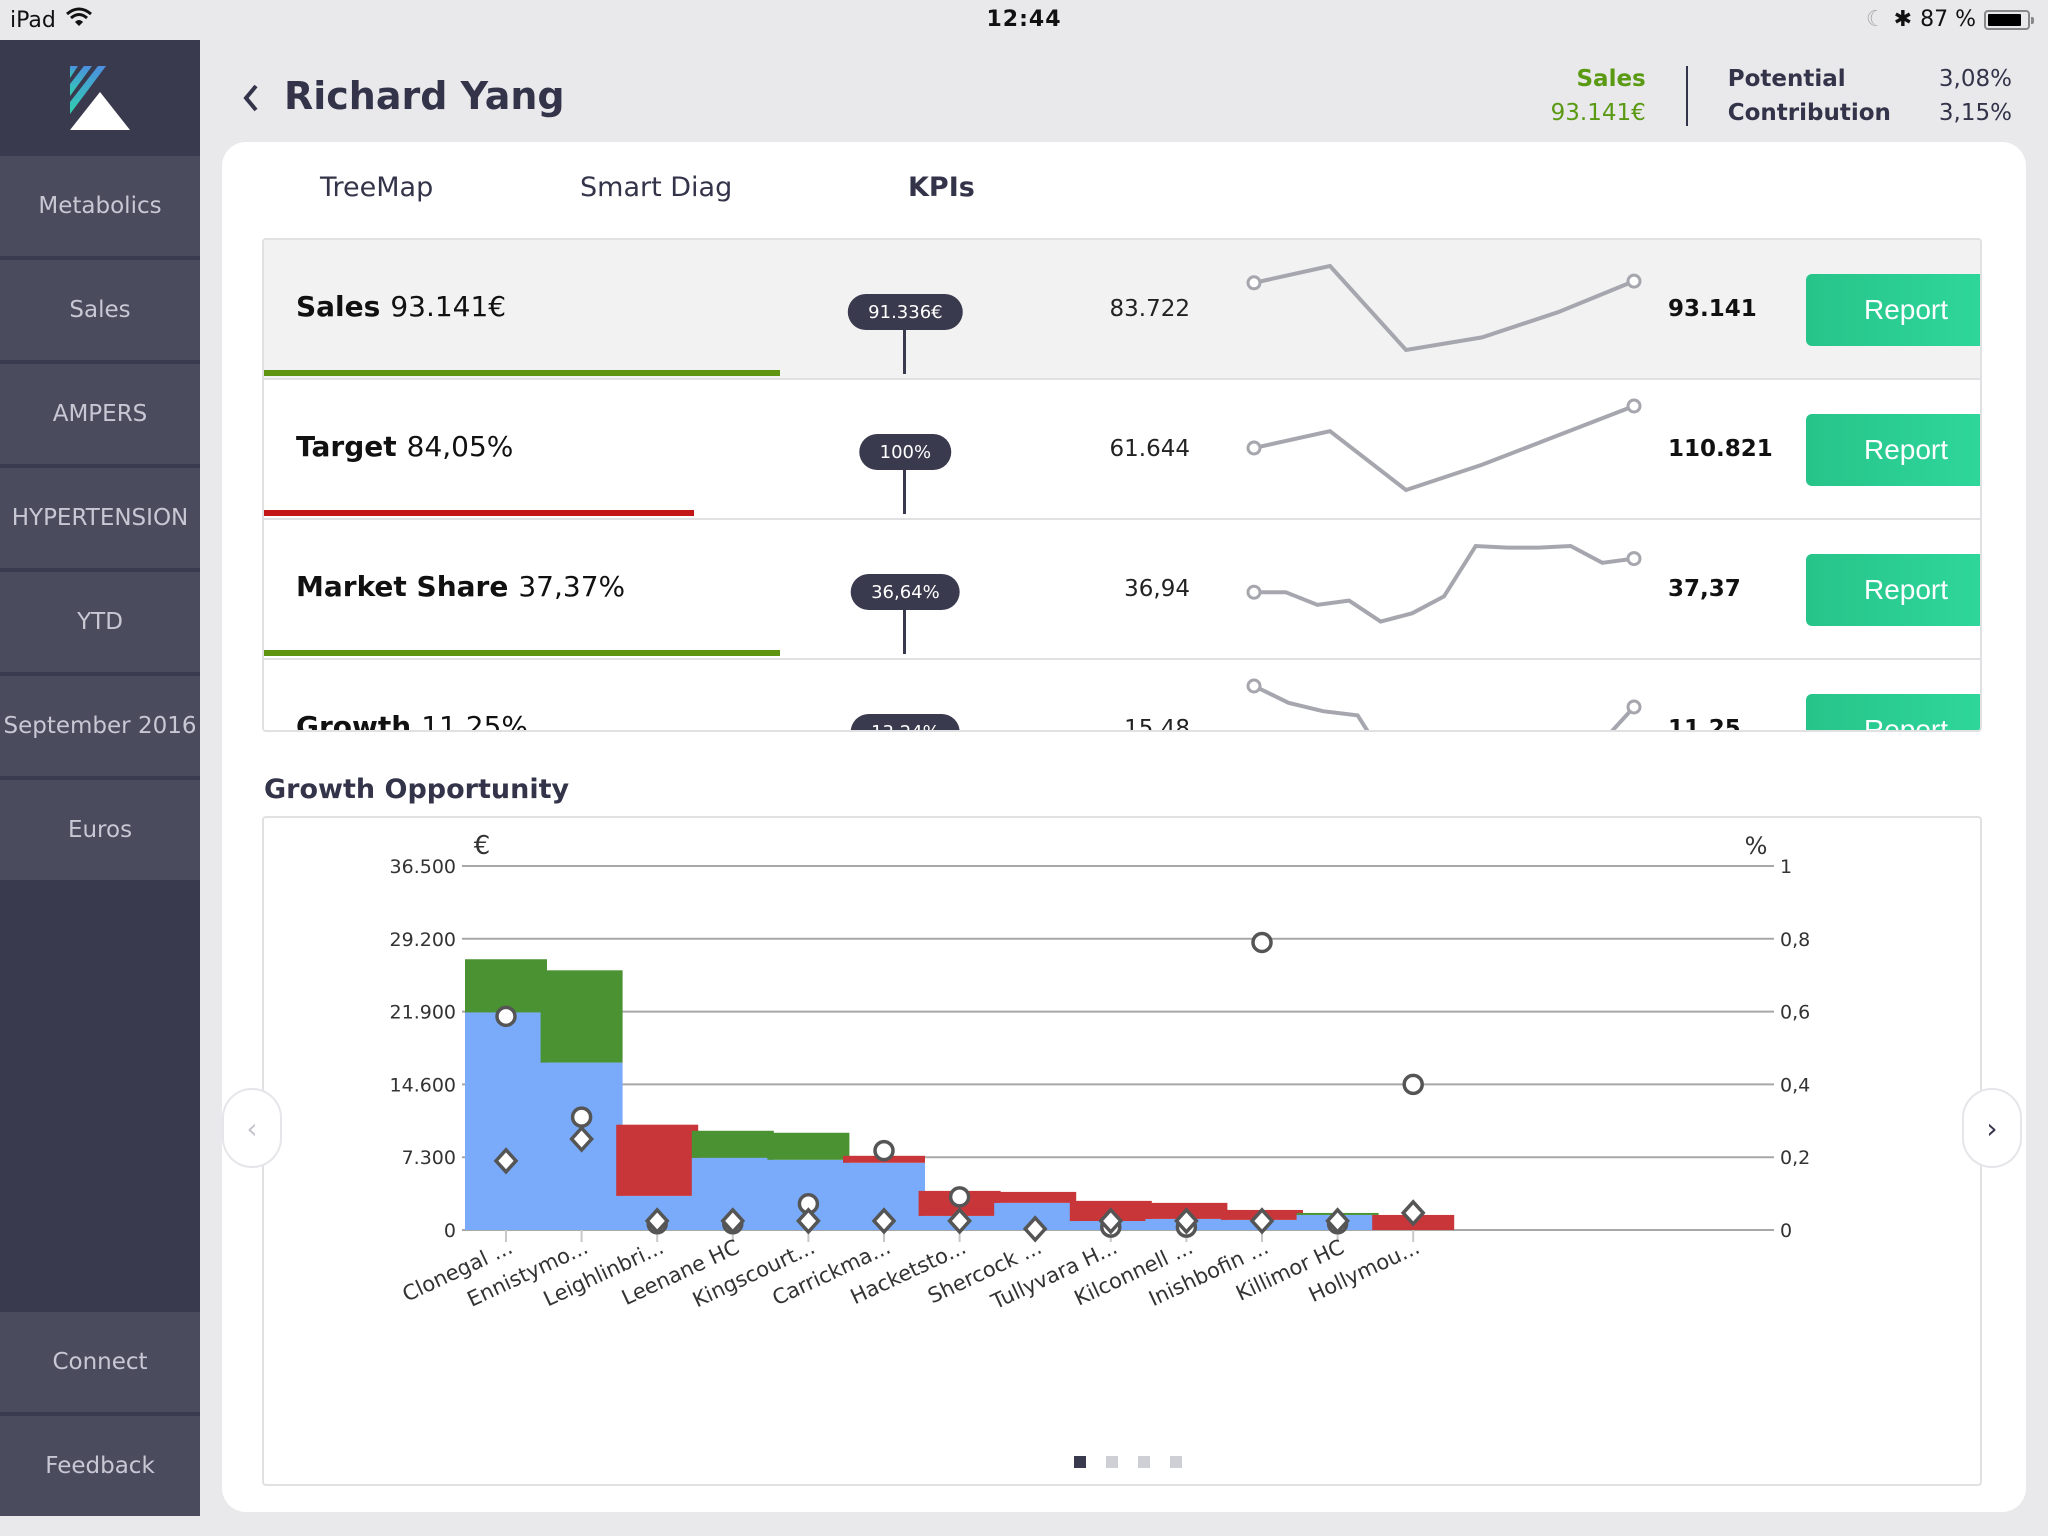 The image size is (2048, 1536). I want to click on sidebar-item-metabolics: Metabolics, so click(100, 206).